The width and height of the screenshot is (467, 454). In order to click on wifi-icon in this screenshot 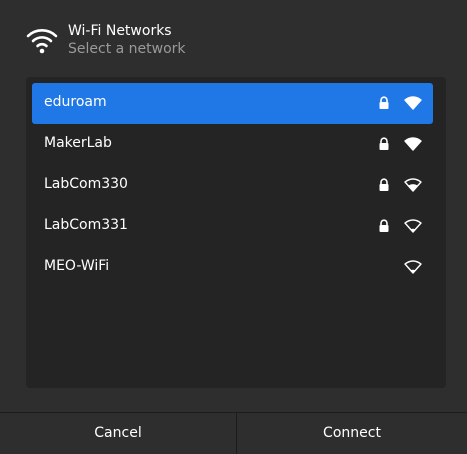, I will do `click(42, 41)`.